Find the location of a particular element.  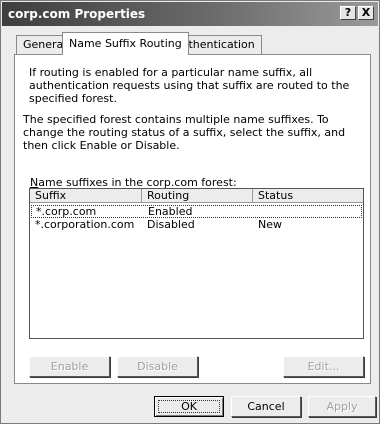

window-title: corp.com Properties is located at coordinates (77, 14).